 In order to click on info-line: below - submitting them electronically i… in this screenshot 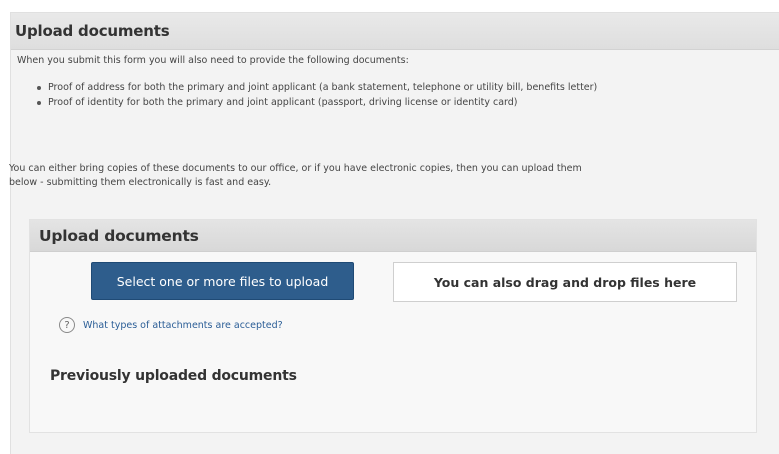, I will do `click(140, 182)`.